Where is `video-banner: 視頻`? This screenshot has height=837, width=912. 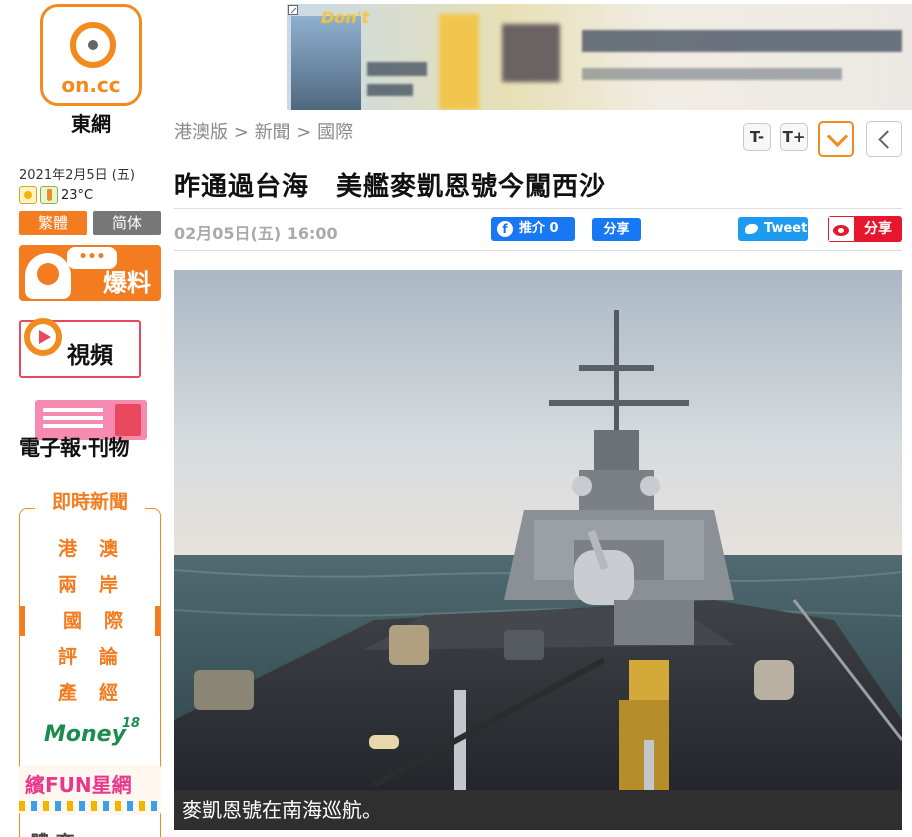
video-banner: 視頻 is located at coordinates (80, 348).